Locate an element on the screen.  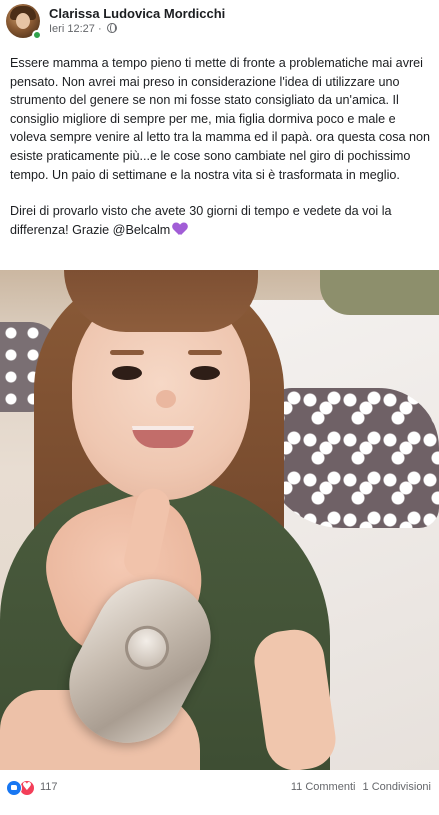
reaction-count: 117 is located at coordinates (49, 787).